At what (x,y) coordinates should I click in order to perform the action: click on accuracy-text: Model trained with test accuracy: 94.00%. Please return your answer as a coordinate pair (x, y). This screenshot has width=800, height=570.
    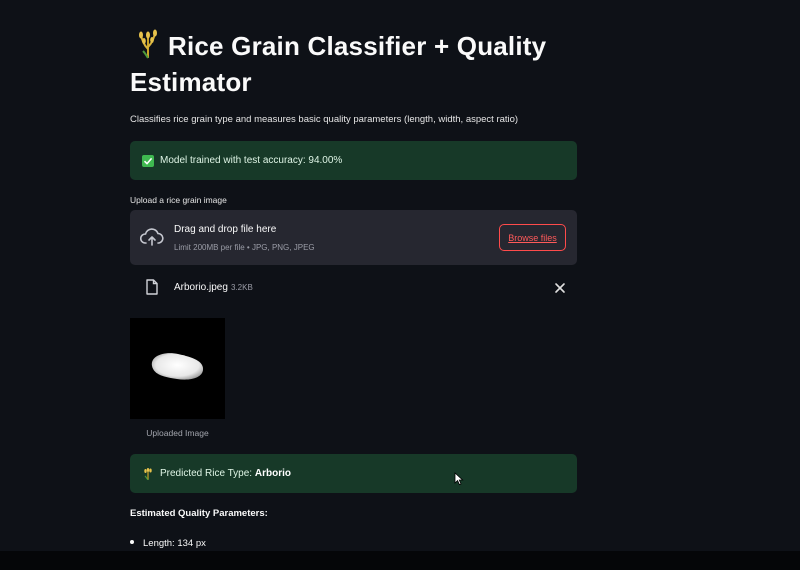
    Looking at the image, I should click on (251, 160).